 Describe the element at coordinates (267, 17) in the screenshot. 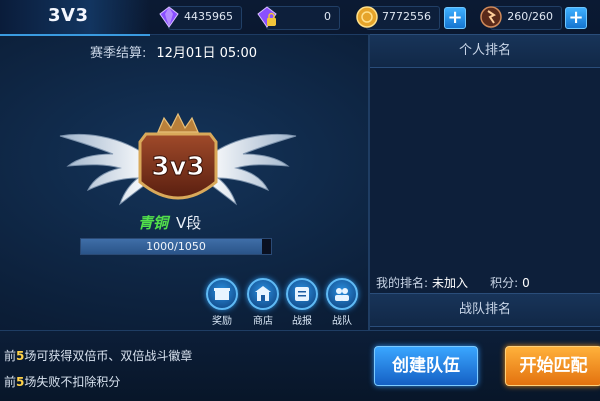

I see `locked-diamond-icon` at that location.